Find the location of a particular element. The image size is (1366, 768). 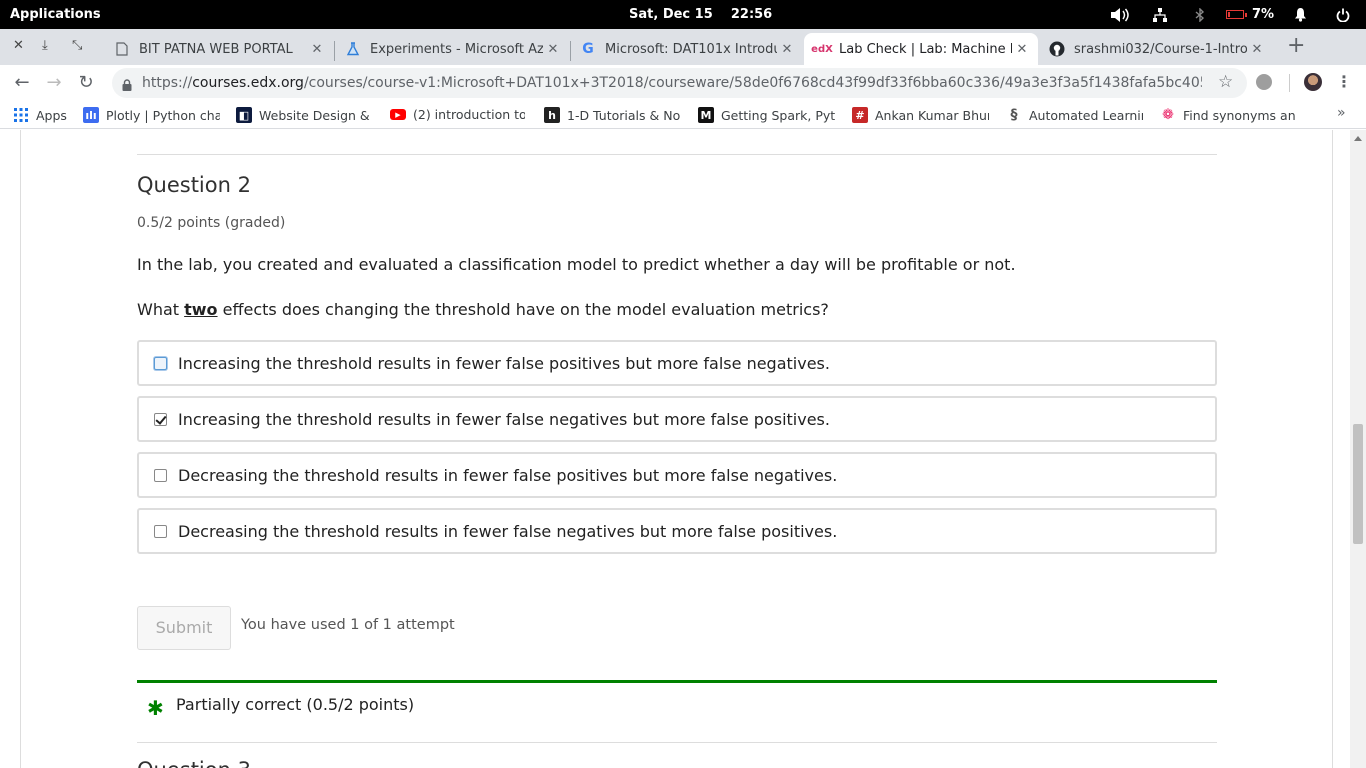

partial-correct-icon: ✱ is located at coordinates (155, 708).